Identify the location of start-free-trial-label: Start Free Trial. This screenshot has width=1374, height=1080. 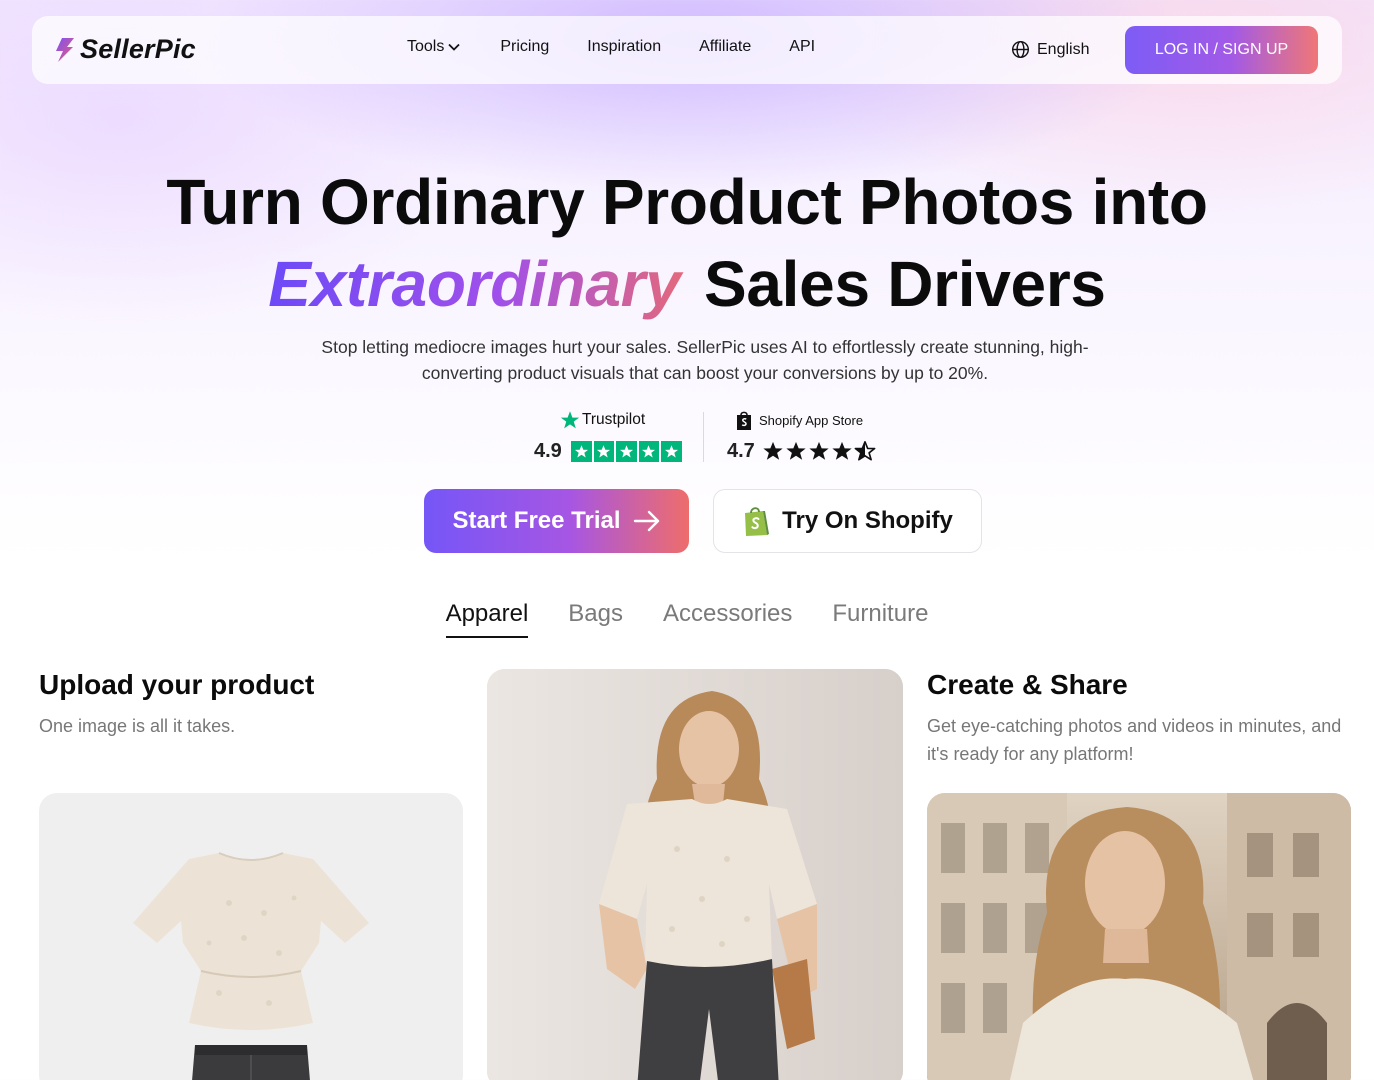
(536, 520).